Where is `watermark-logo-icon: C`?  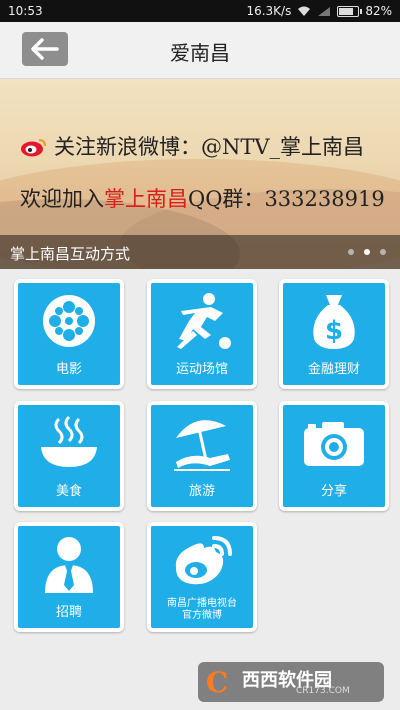 watermark-logo-icon: C is located at coordinates (217, 682).